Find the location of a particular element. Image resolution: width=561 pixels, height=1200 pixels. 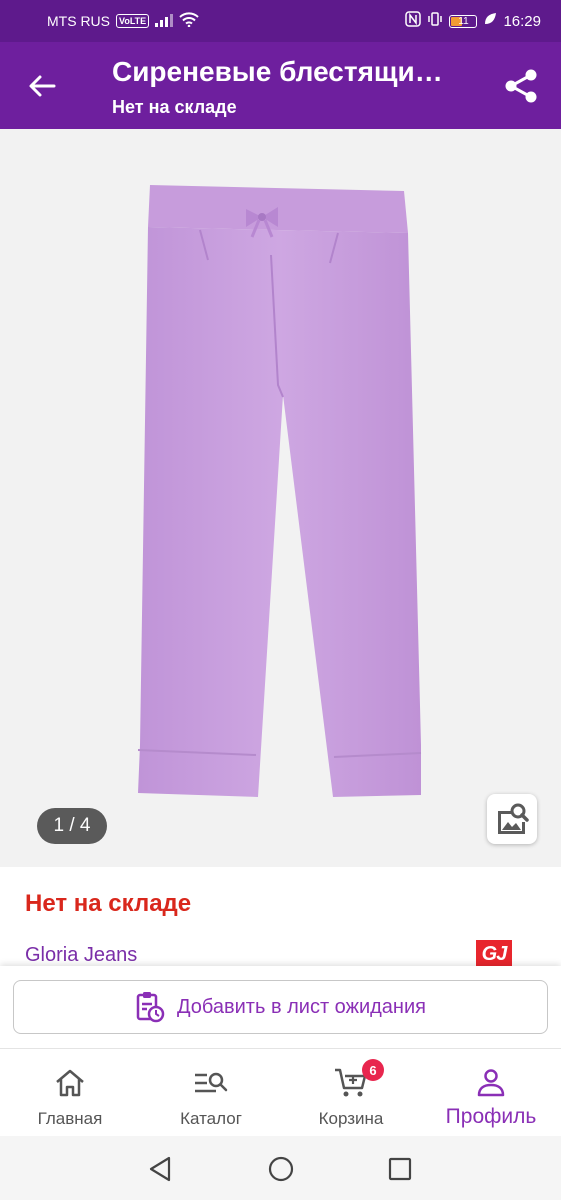

page-subtitle: Нет на складе is located at coordinates (174, 107).